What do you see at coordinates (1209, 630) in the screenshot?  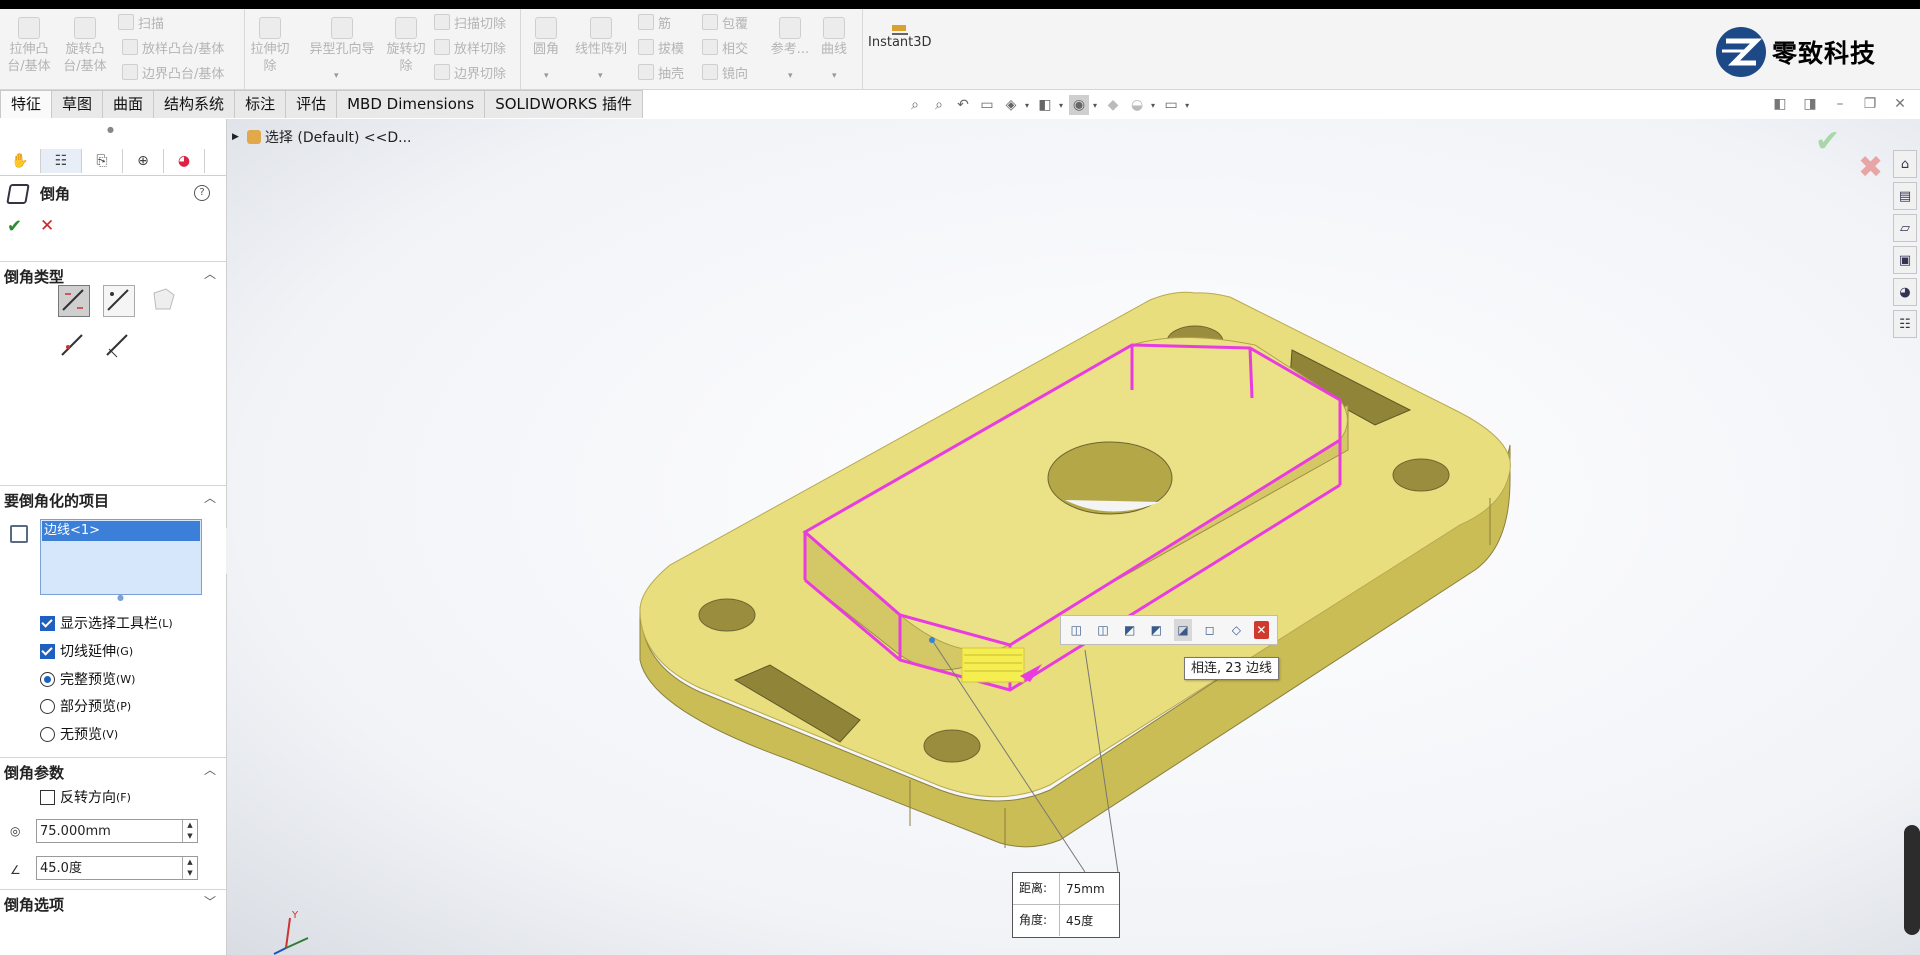 I see `select-internal-icon: ◻` at bounding box center [1209, 630].